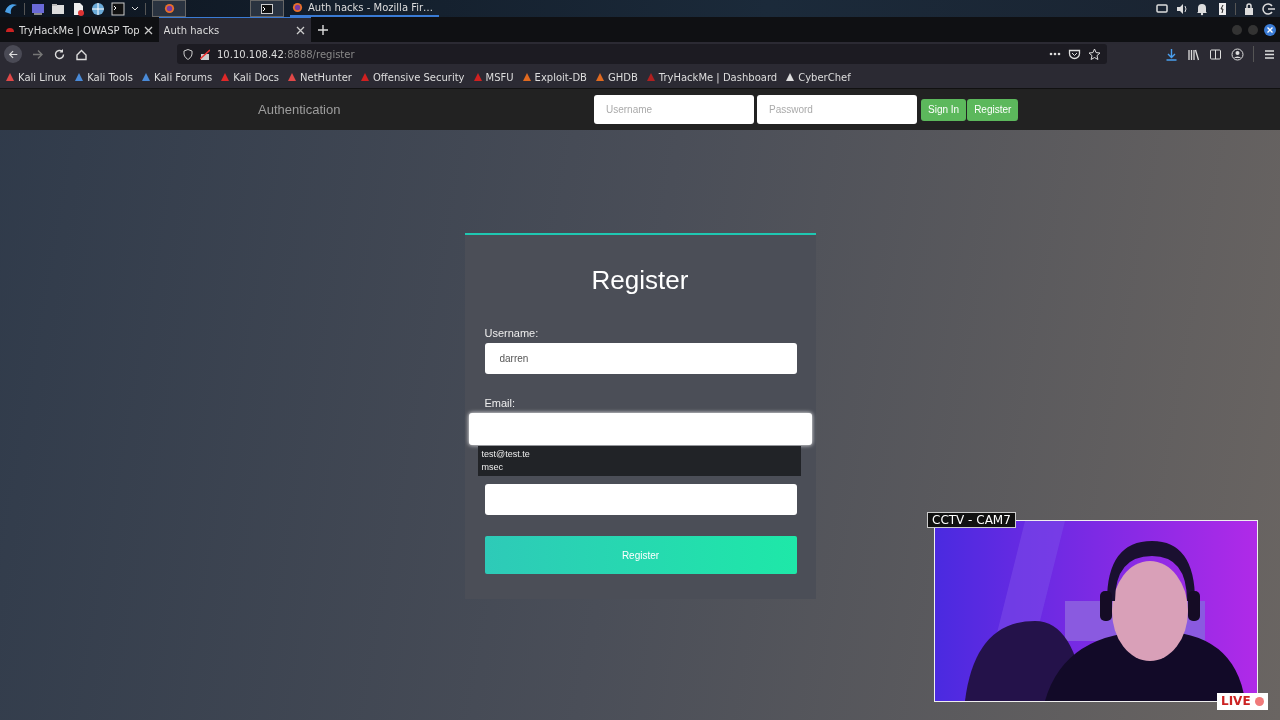 Image resolution: width=1280 pixels, height=720 pixels. What do you see at coordinates (250, 77) in the screenshot?
I see `bookmark-link: Kali Docs` at bounding box center [250, 77].